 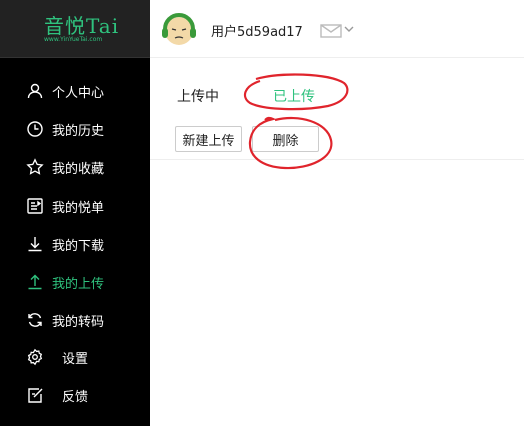 I want to click on star-icon, so click(x=35, y=167).